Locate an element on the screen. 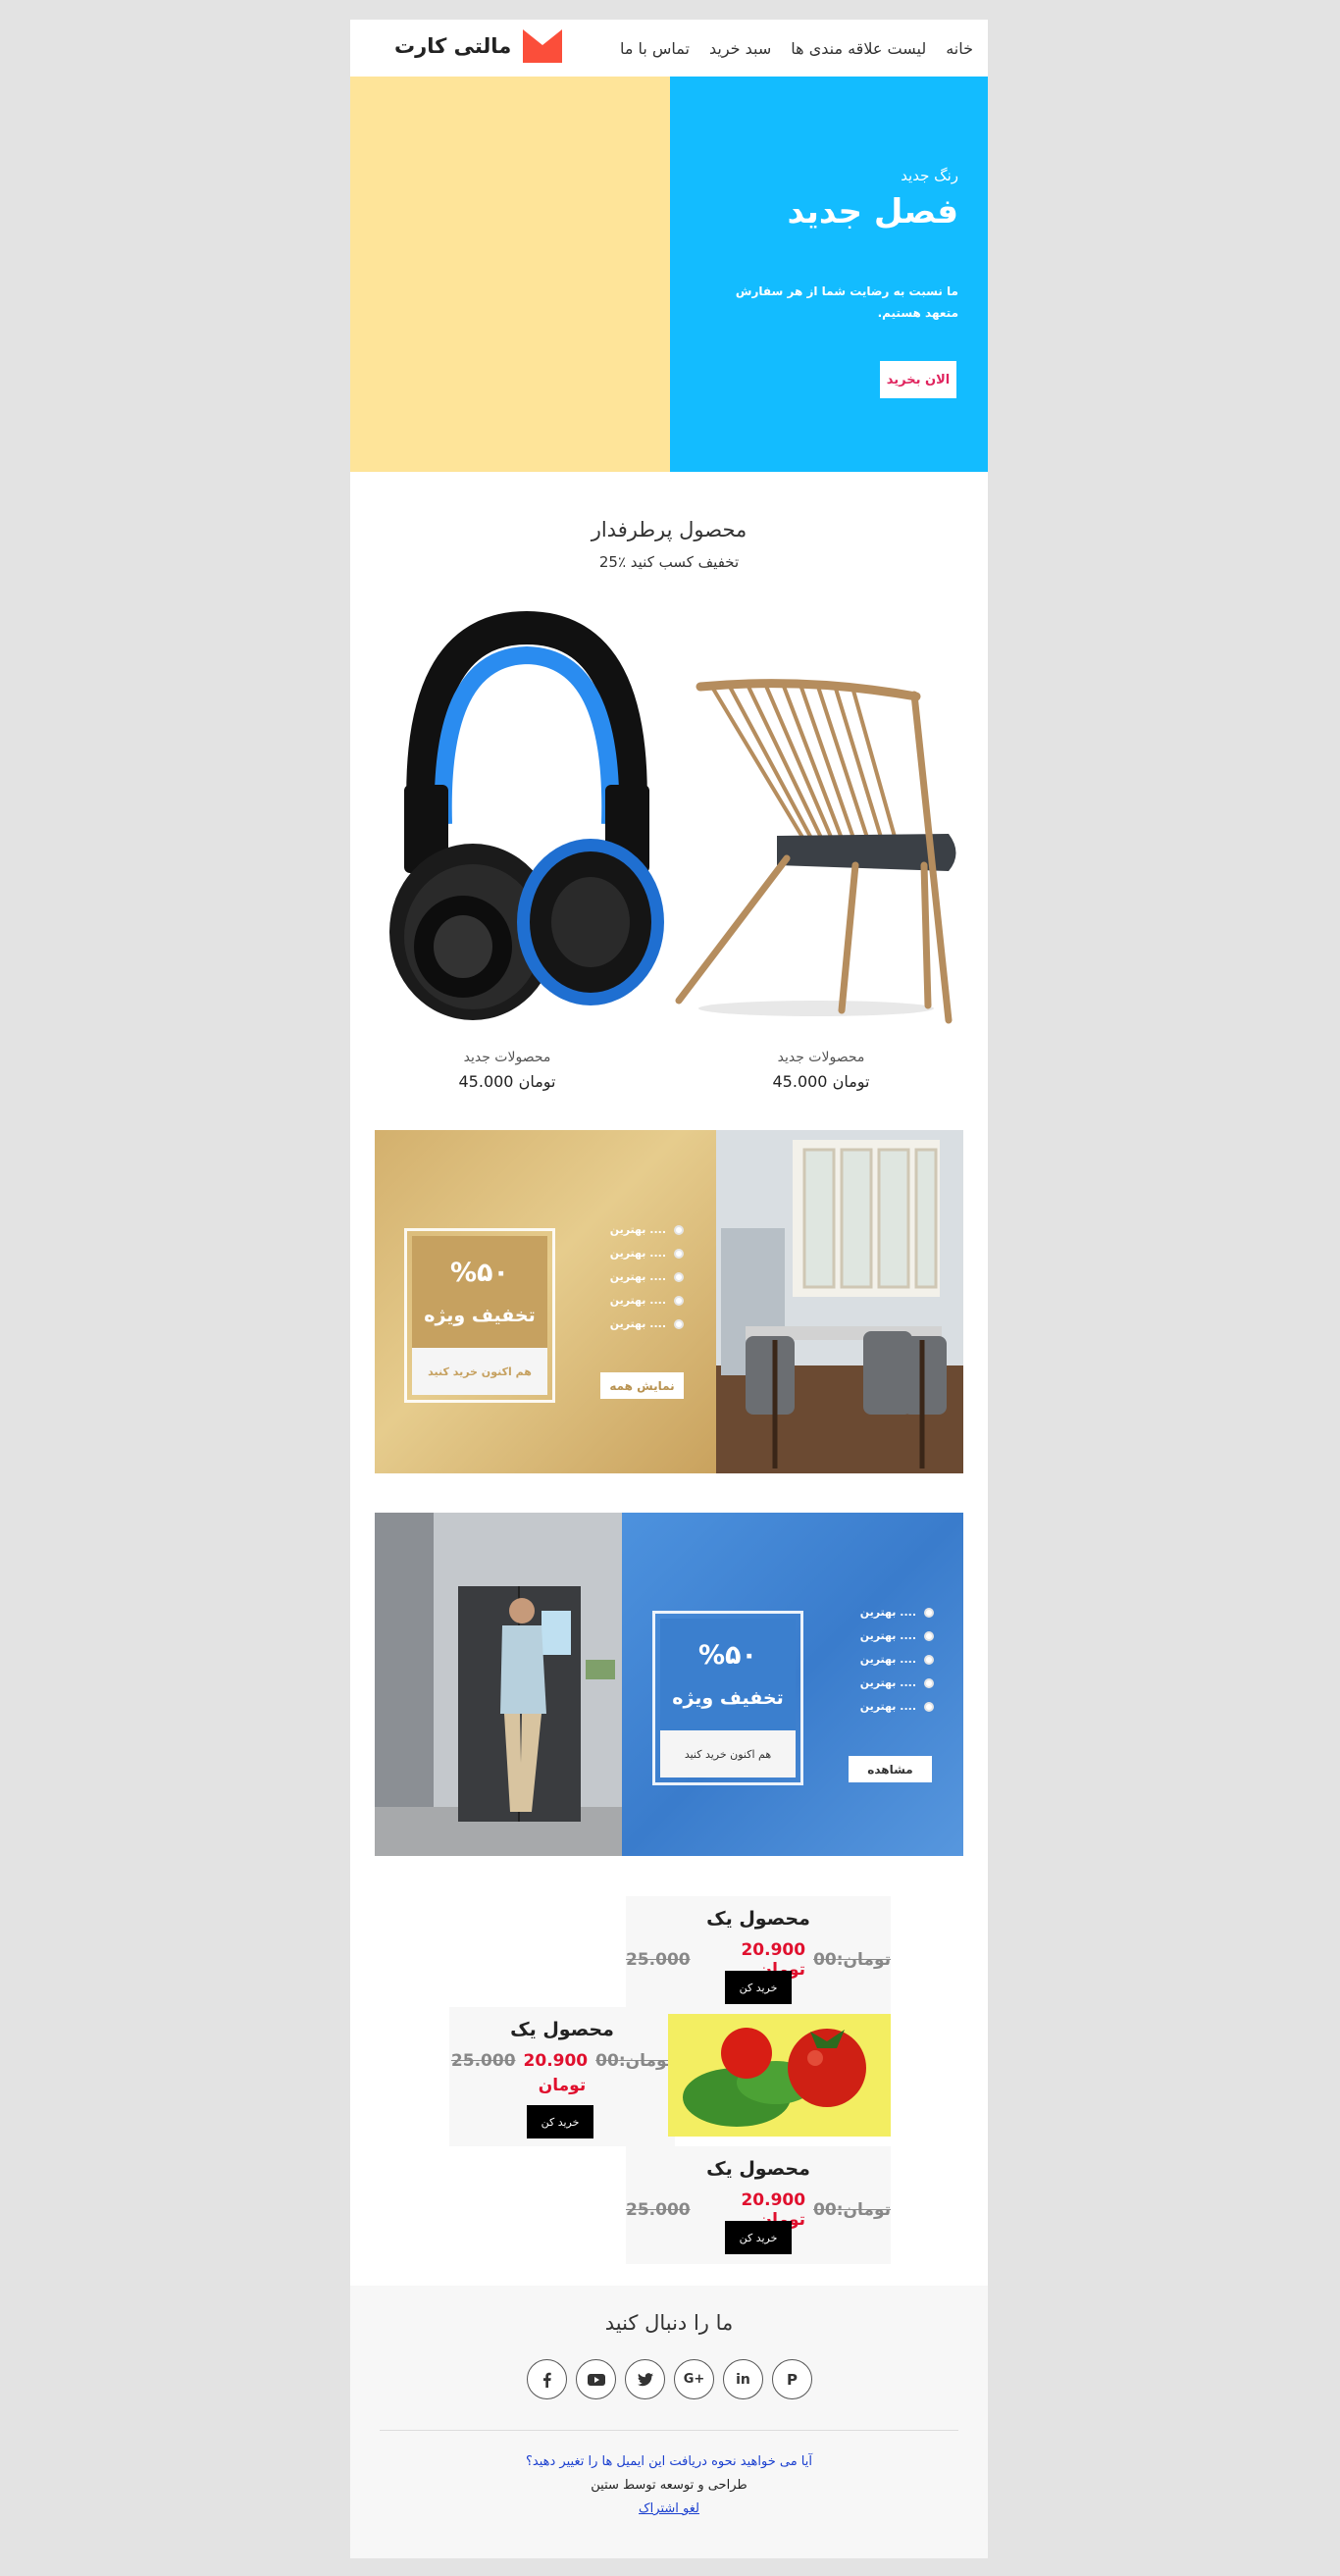 This screenshot has height=2576, width=1340. nav-item-contact: تماس با ما is located at coordinates (655, 48).